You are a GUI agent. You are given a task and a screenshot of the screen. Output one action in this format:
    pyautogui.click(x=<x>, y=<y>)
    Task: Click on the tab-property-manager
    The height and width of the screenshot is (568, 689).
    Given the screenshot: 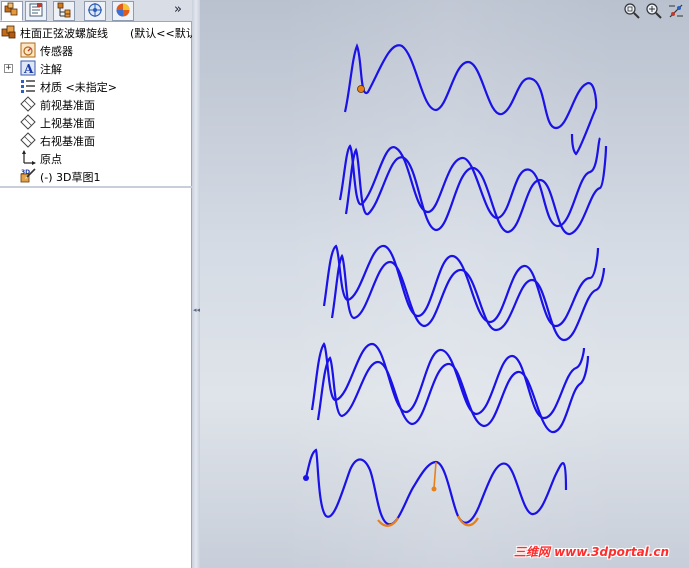 What is the action you would take?
    pyautogui.click(x=36, y=11)
    